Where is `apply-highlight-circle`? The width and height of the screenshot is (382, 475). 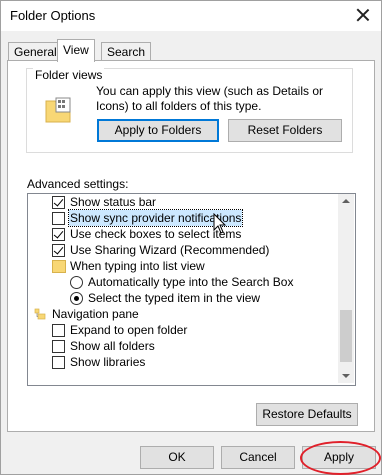
apply-highlight-circle is located at coordinates (340, 458).